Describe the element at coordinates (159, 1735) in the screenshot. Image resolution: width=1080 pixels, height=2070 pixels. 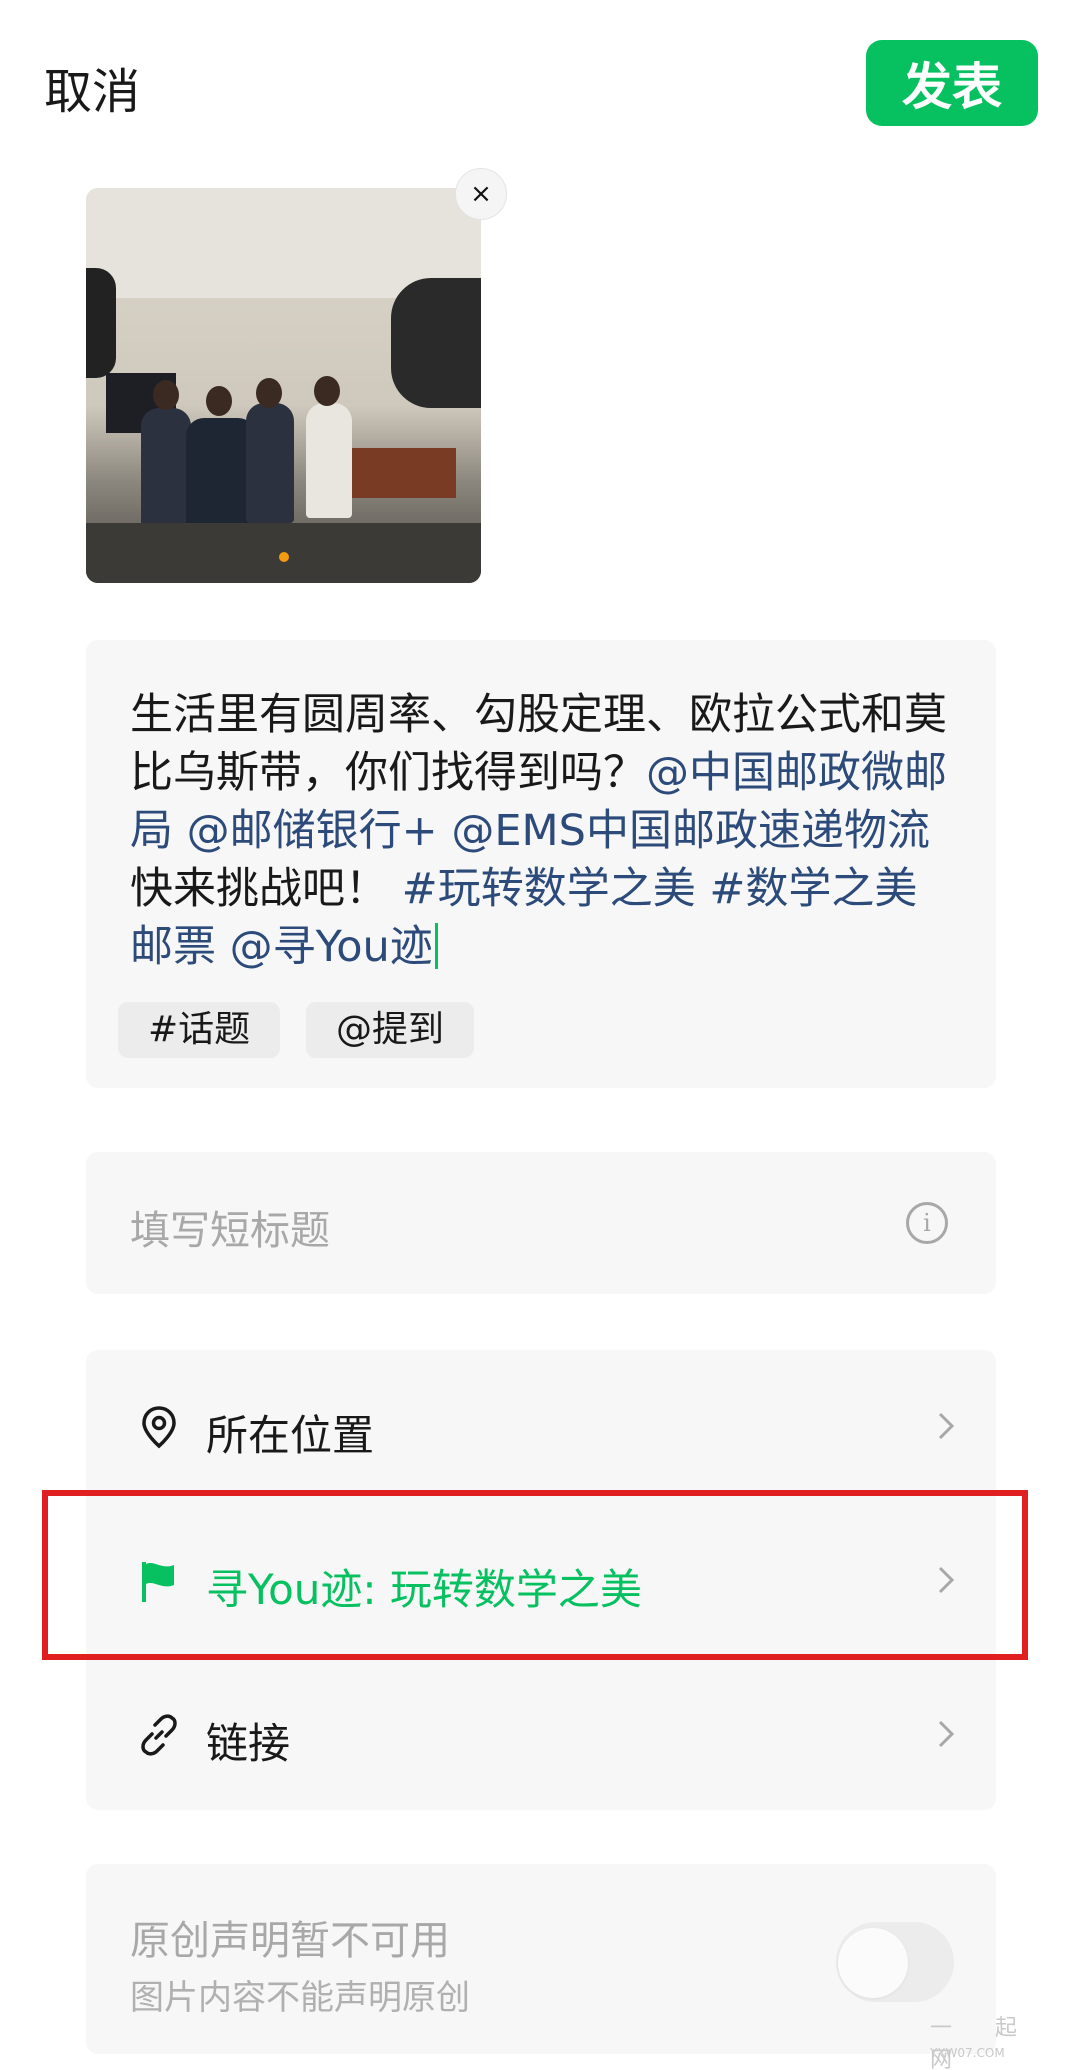
I see `link-icon` at that location.